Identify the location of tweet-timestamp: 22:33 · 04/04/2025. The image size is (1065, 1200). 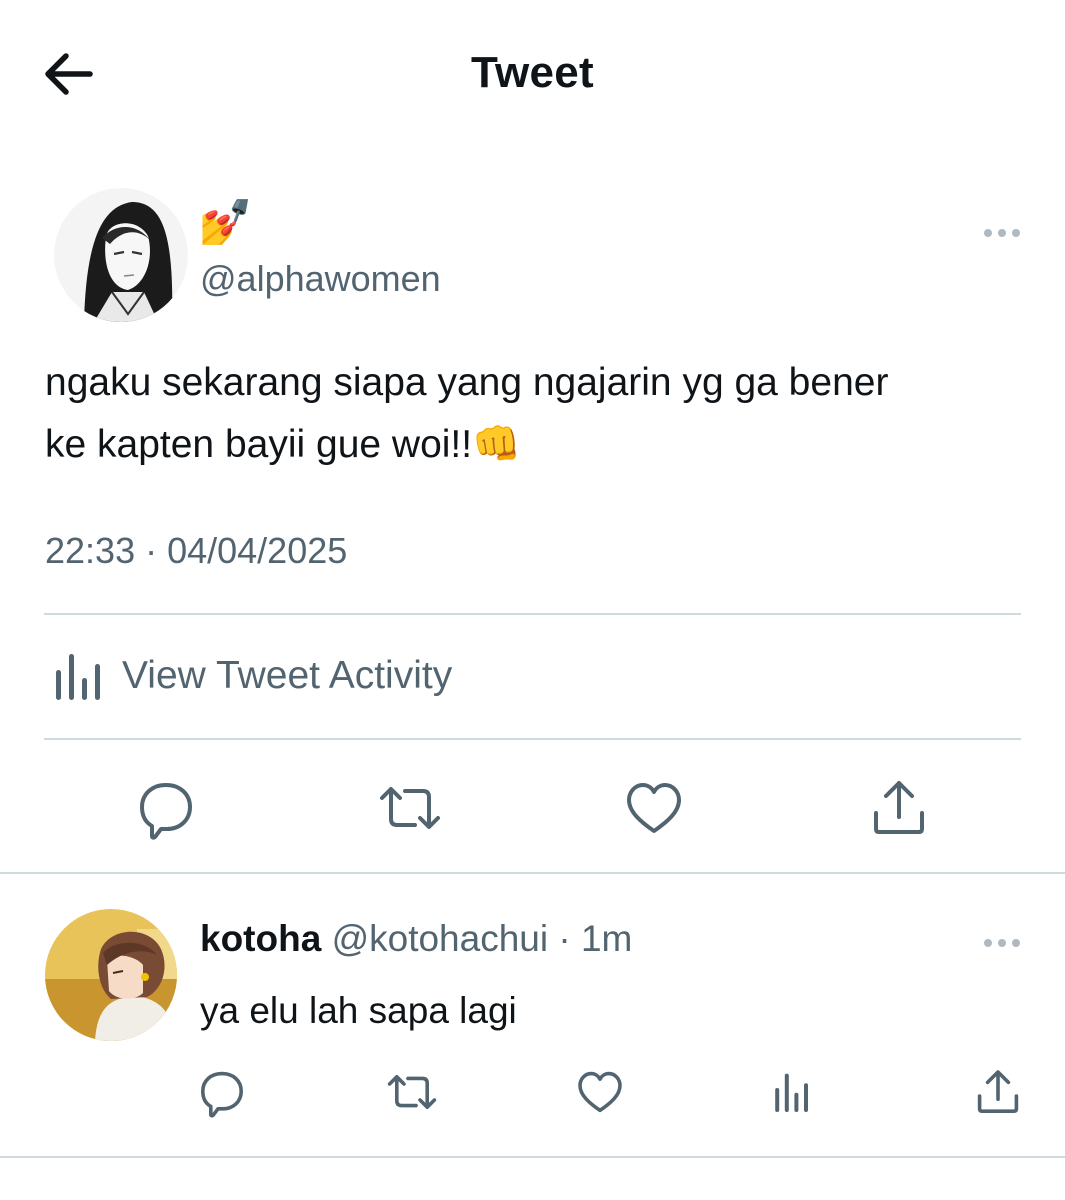
(196, 551).